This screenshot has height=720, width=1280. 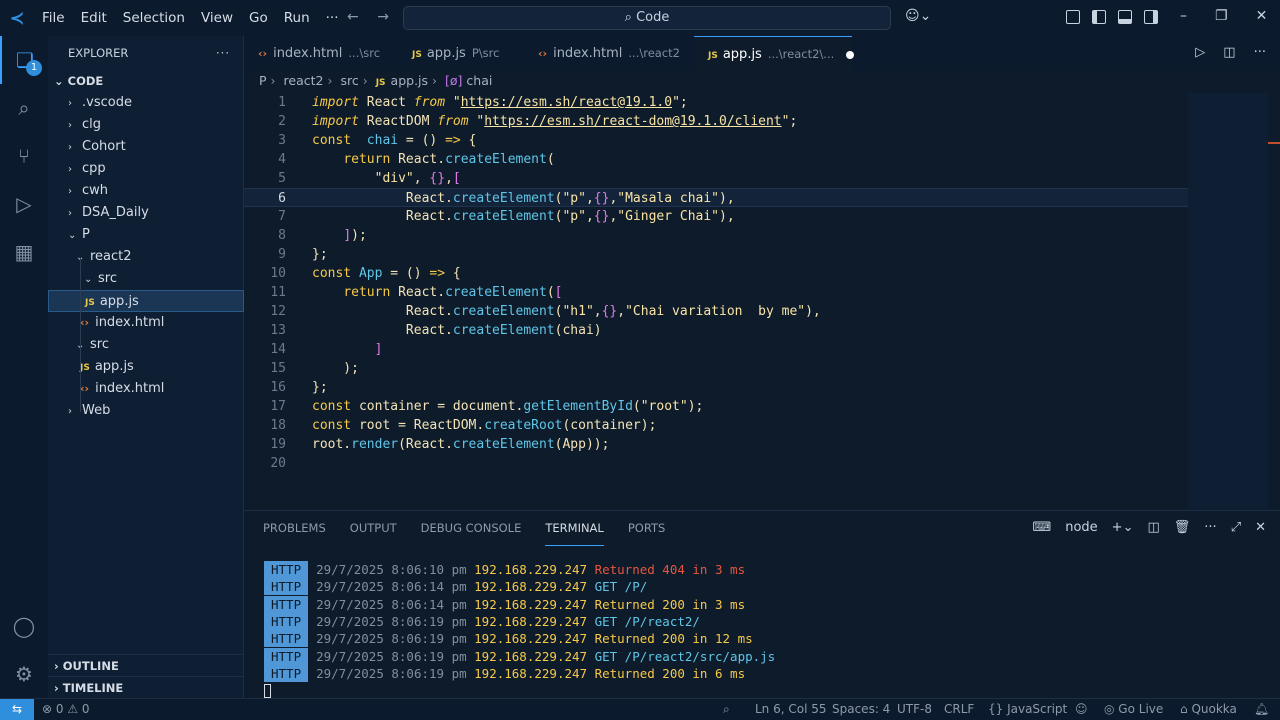 What do you see at coordinates (1073, 17) in the screenshot?
I see `layout-customize-icon` at bounding box center [1073, 17].